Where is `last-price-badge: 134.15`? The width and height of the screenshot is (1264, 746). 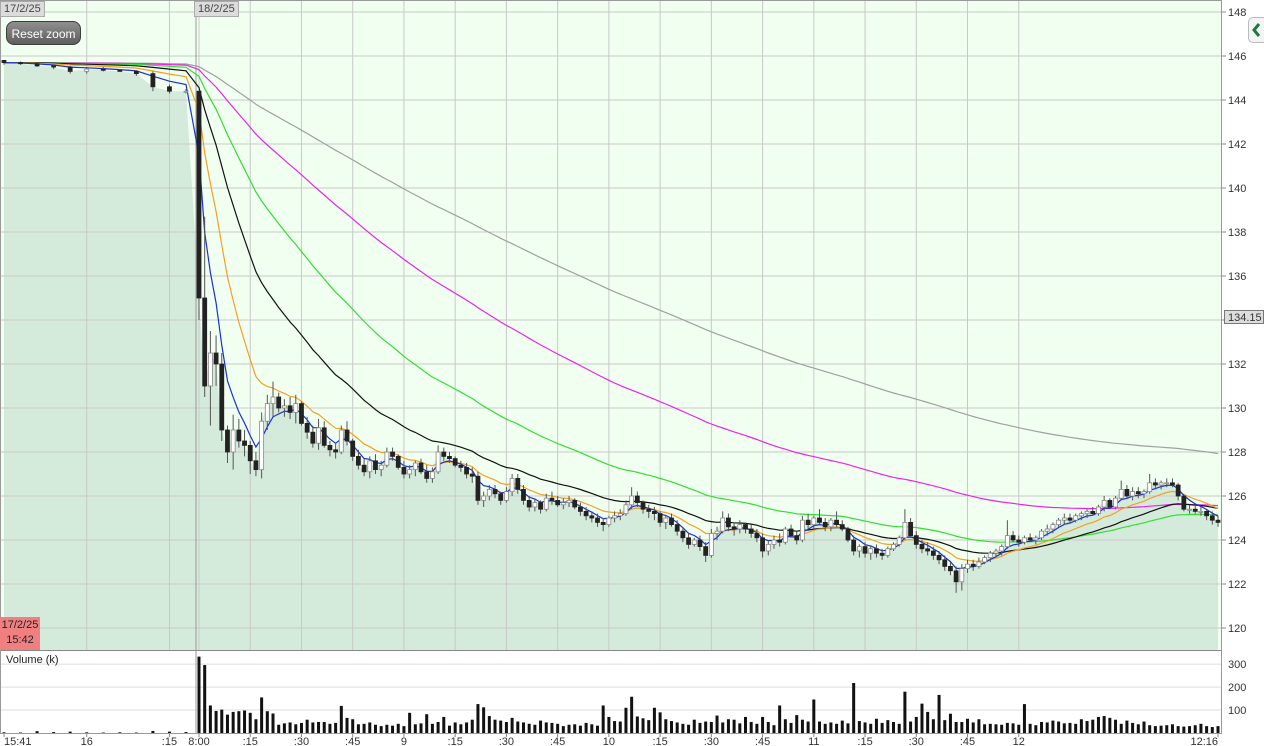 last-price-badge: 134.15 is located at coordinates (1244, 317).